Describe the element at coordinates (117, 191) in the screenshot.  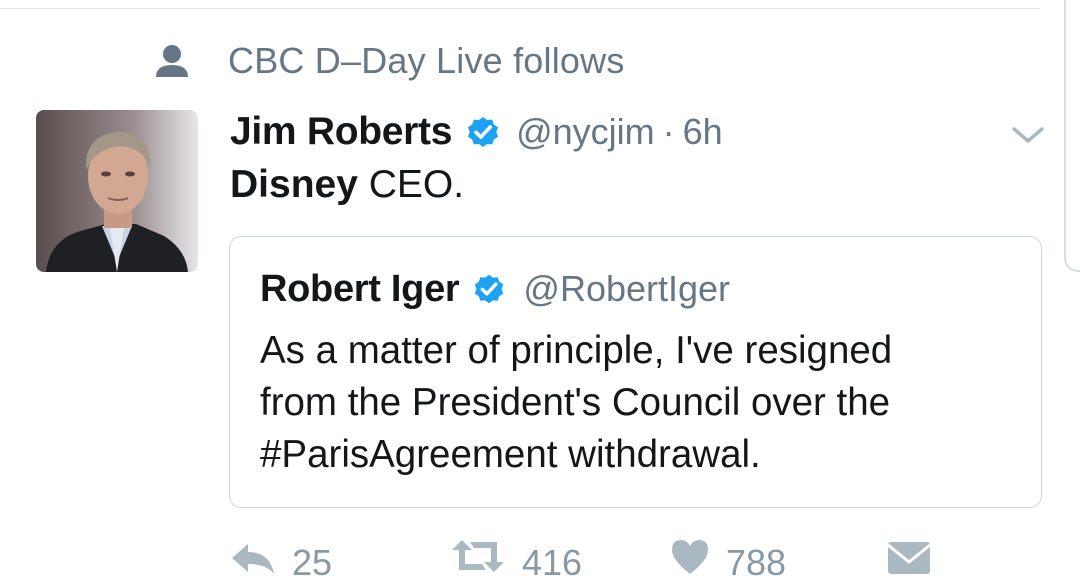
I see `avatar` at that location.